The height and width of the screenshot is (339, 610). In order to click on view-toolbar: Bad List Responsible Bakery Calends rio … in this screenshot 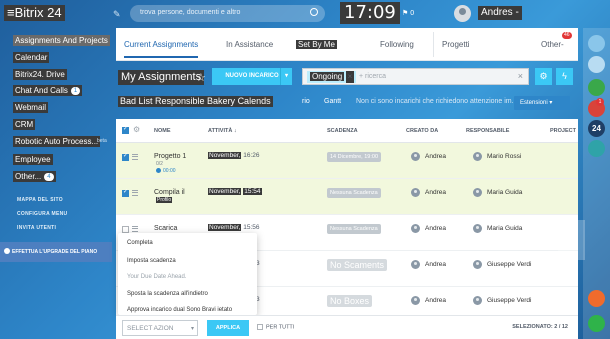, I will do `click(347, 103)`.